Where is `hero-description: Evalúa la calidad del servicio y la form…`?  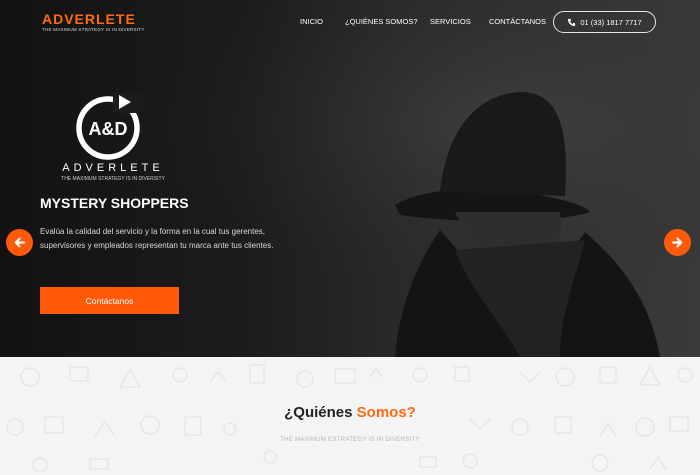 hero-description: Evalúa la calidad del servicio y la form… is located at coordinates (157, 238).